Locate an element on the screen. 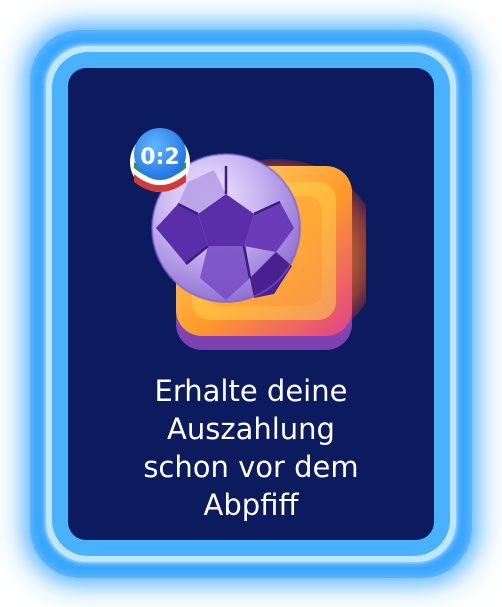 This screenshot has width=502, height=607. score-badge-icon: 0:2 is located at coordinates (160, 160).